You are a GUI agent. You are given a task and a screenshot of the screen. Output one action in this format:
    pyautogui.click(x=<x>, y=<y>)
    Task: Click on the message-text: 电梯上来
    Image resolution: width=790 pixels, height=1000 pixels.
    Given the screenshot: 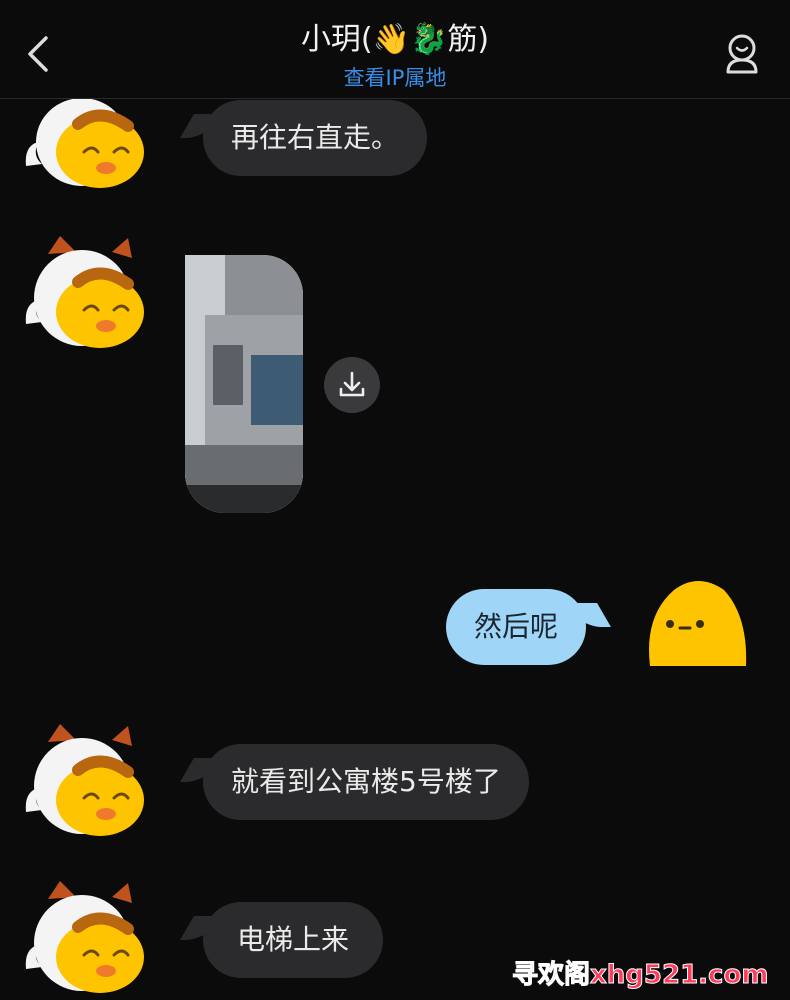 What is the action you would take?
    pyautogui.click(x=293, y=939)
    